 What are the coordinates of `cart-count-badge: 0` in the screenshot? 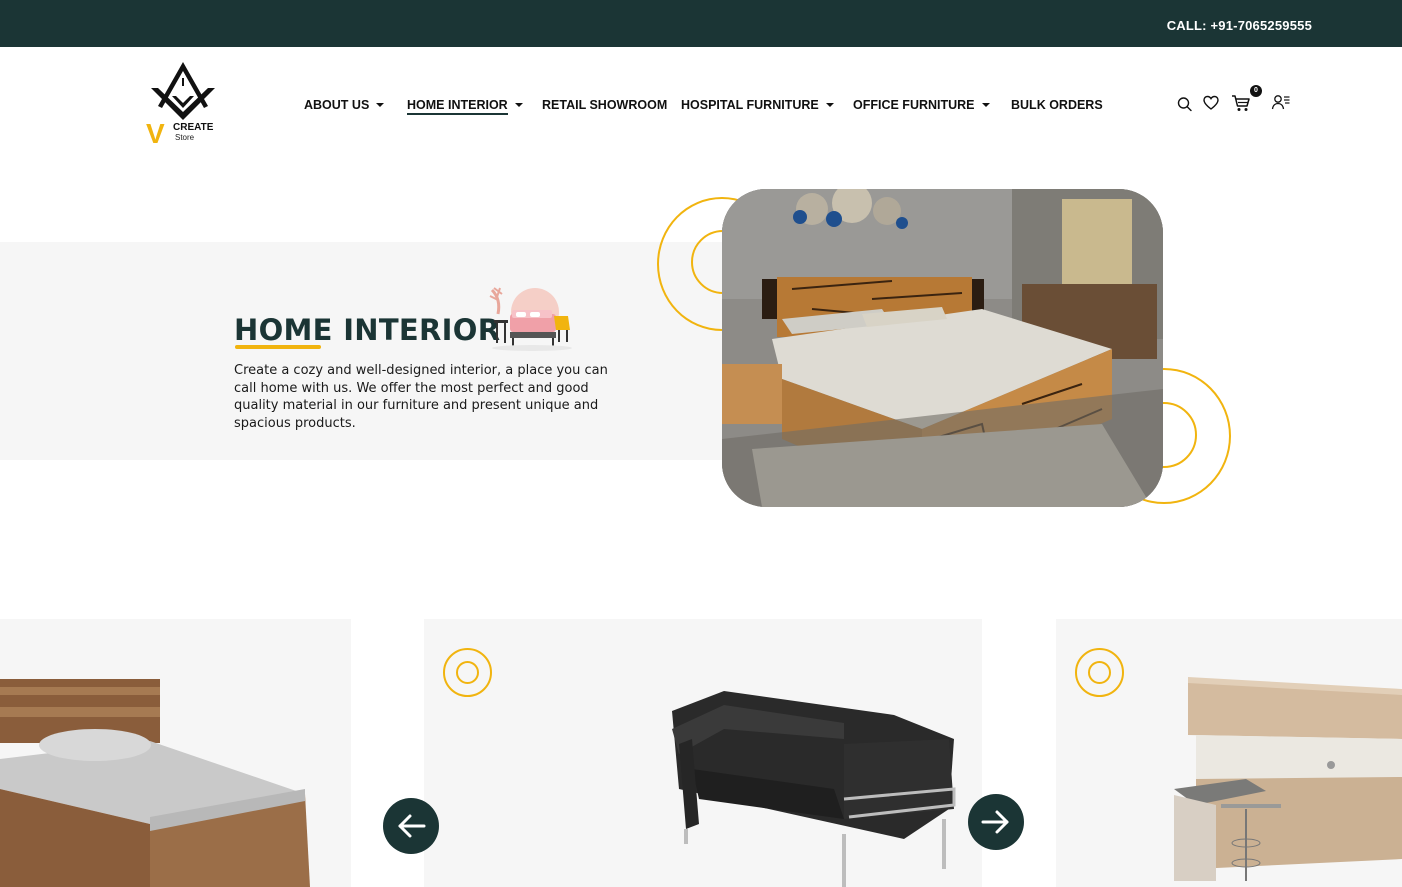 It's located at (1256, 91).